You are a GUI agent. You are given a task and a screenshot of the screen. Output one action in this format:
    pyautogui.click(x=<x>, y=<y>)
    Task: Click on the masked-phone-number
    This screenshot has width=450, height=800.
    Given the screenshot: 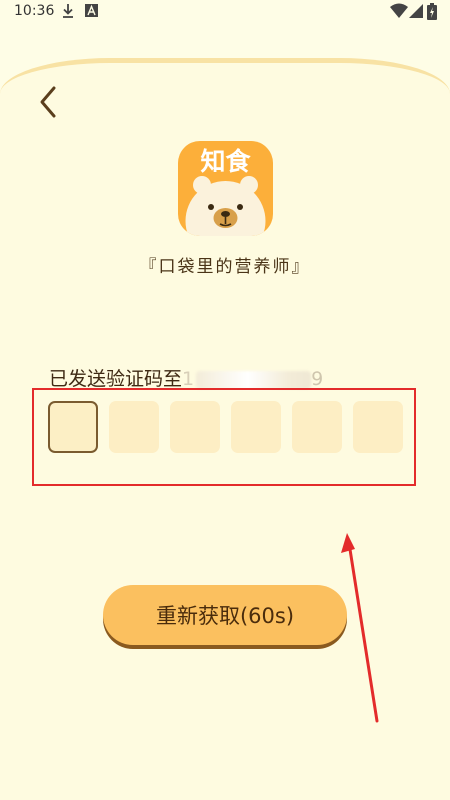 What is the action you would take?
    pyautogui.click(x=254, y=379)
    